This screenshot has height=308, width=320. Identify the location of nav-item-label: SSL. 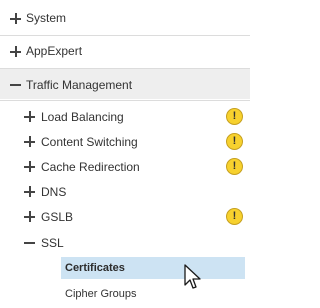
(52, 243).